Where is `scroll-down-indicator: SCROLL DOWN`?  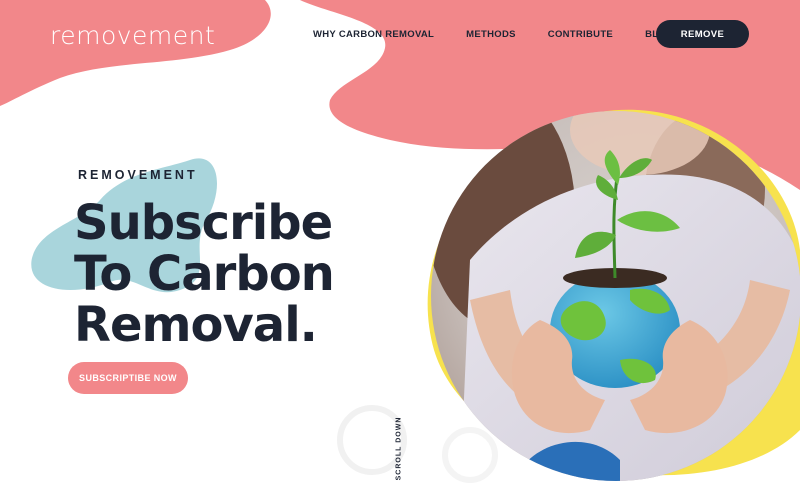
scroll-down-indicator: SCROLL DOWN is located at coordinates (399, 448).